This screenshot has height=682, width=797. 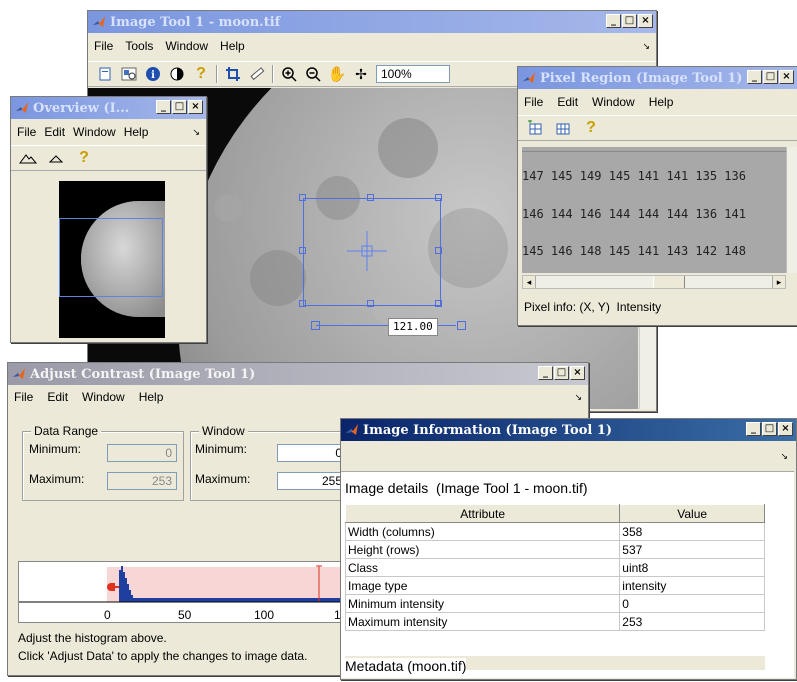 What do you see at coordinates (28, 158) in the screenshot?
I see `mountain-large-icon` at bounding box center [28, 158].